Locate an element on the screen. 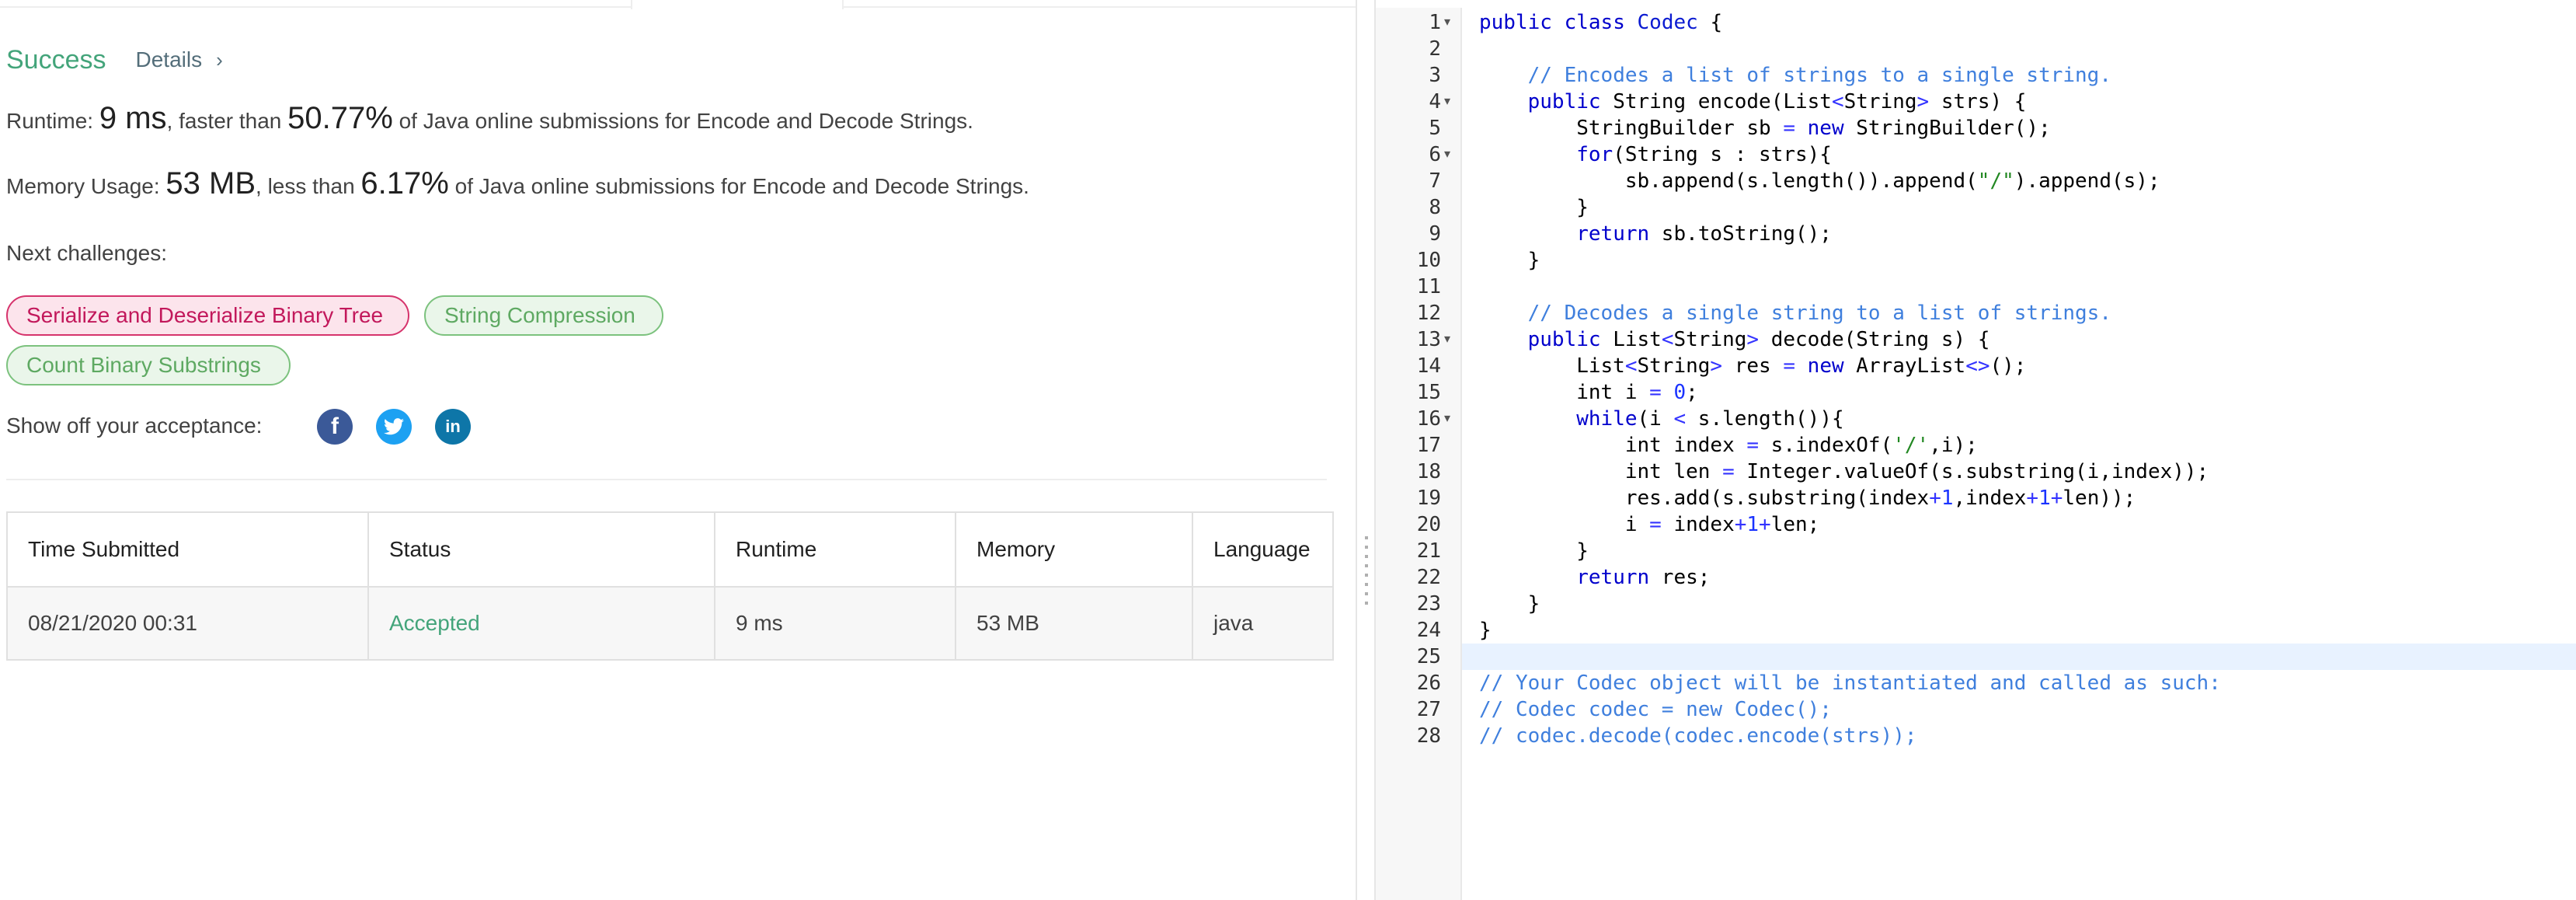  col-memory: Memory is located at coordinates (1074, 549).